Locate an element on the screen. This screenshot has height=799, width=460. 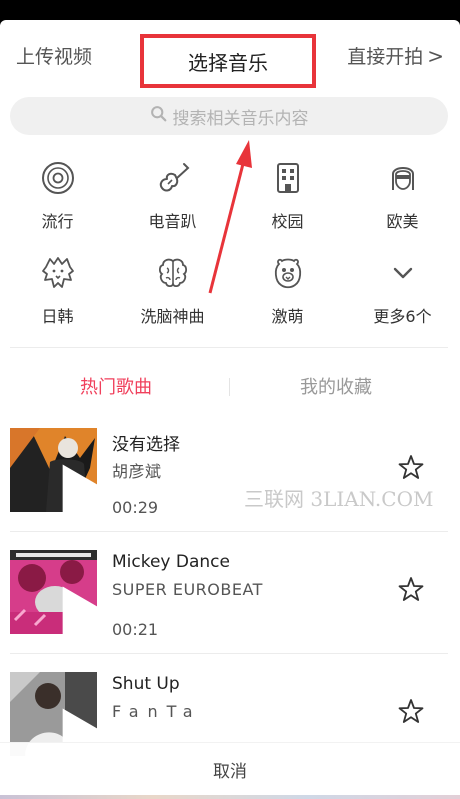
search-placeholder: 搜索相关音乐内容 is located at coordinates (240, 118).